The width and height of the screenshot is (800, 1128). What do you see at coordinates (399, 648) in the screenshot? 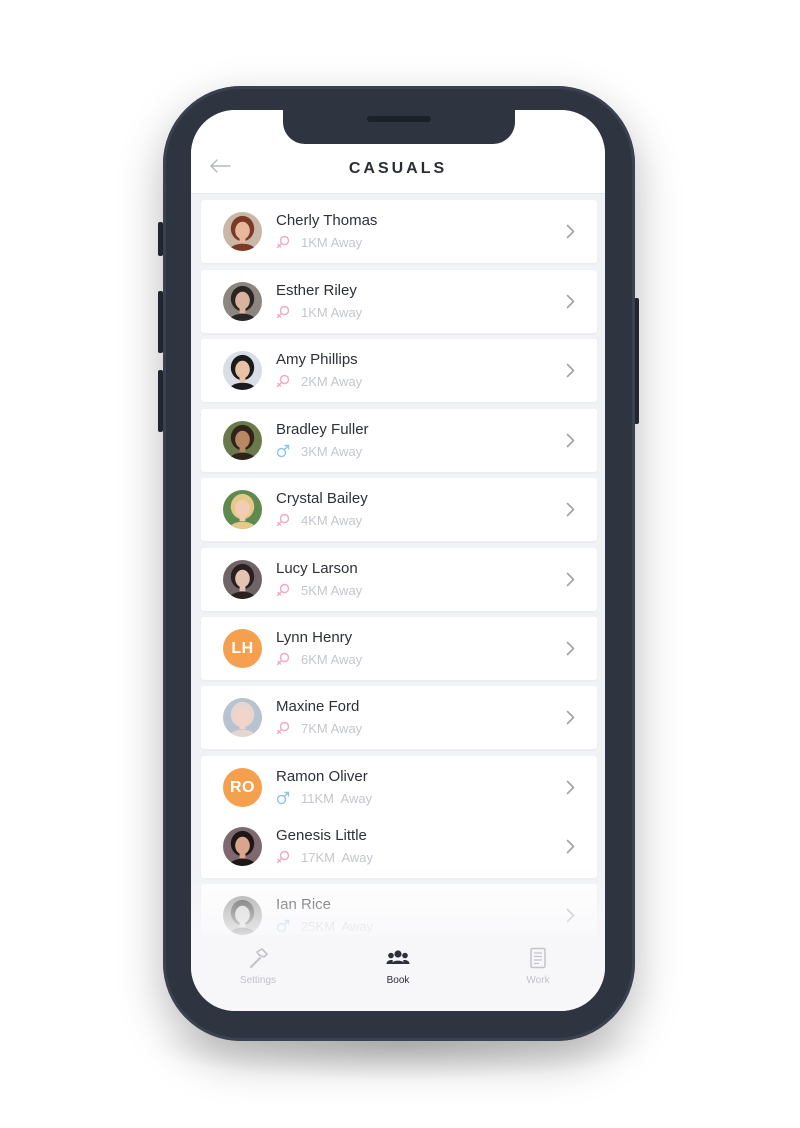
I see `list-item-person: LH Lynn Henry 6KM Away` at bounding box center [399, 648].